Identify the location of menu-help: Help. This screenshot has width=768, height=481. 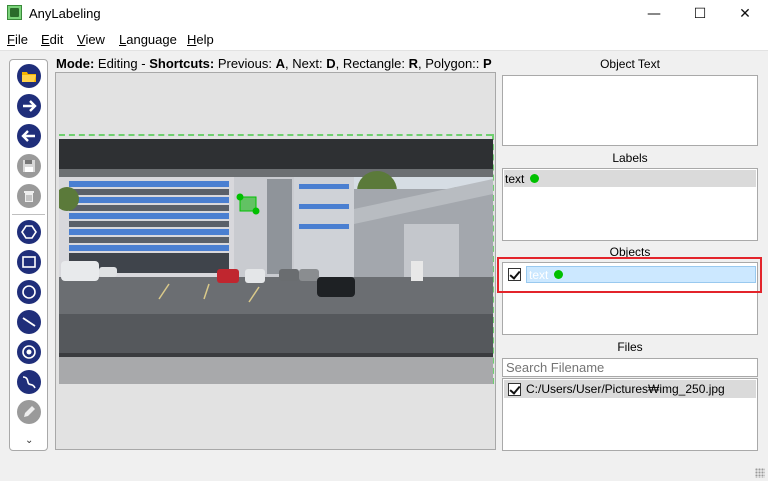
(200, 39).